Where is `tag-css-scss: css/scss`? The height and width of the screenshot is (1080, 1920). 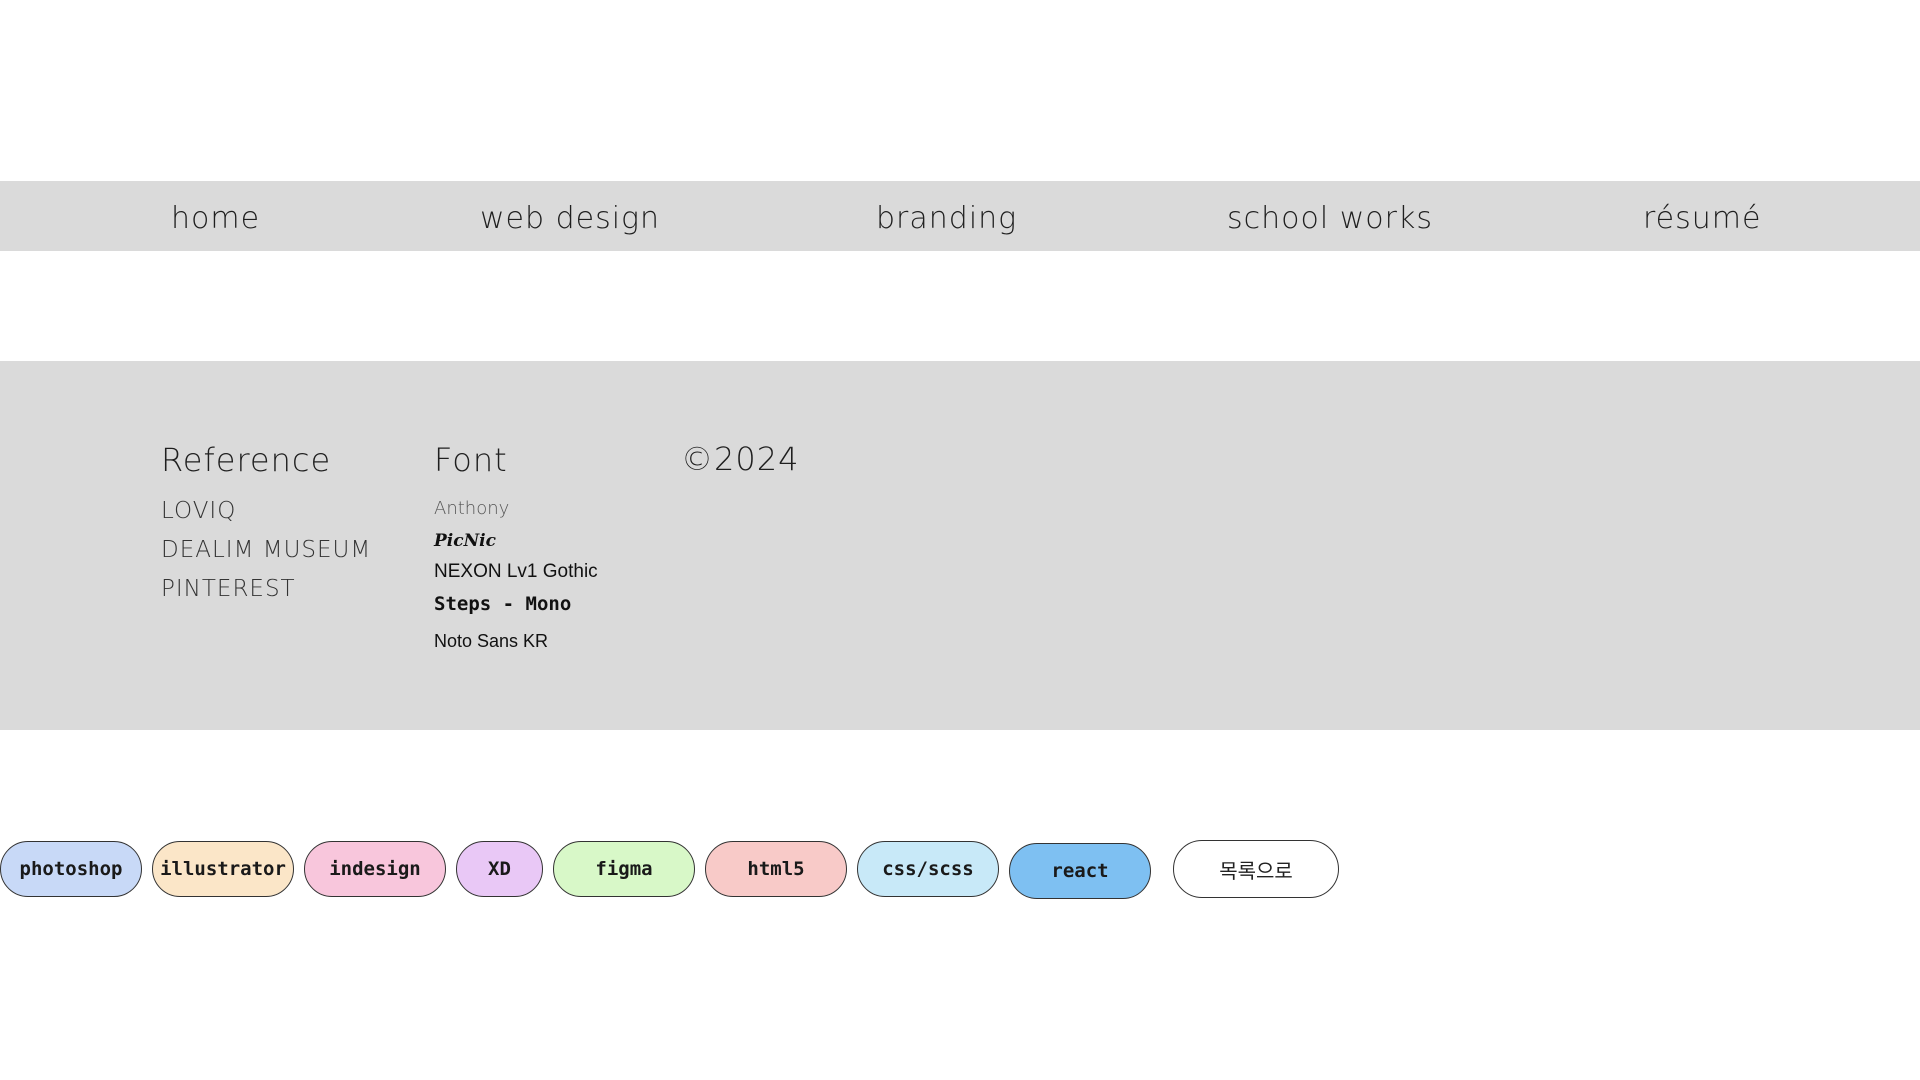
tag-css-scss: css/scss is located at coordinates (928, 869).